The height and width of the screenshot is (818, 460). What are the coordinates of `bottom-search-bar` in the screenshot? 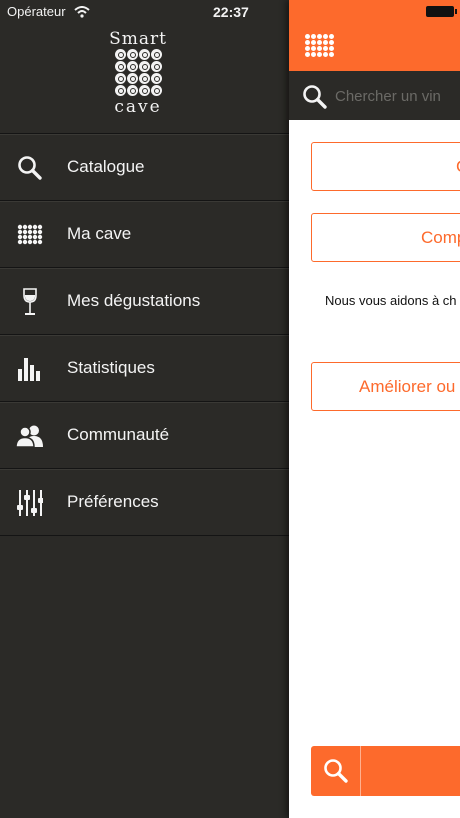 It's located at (385, 771).